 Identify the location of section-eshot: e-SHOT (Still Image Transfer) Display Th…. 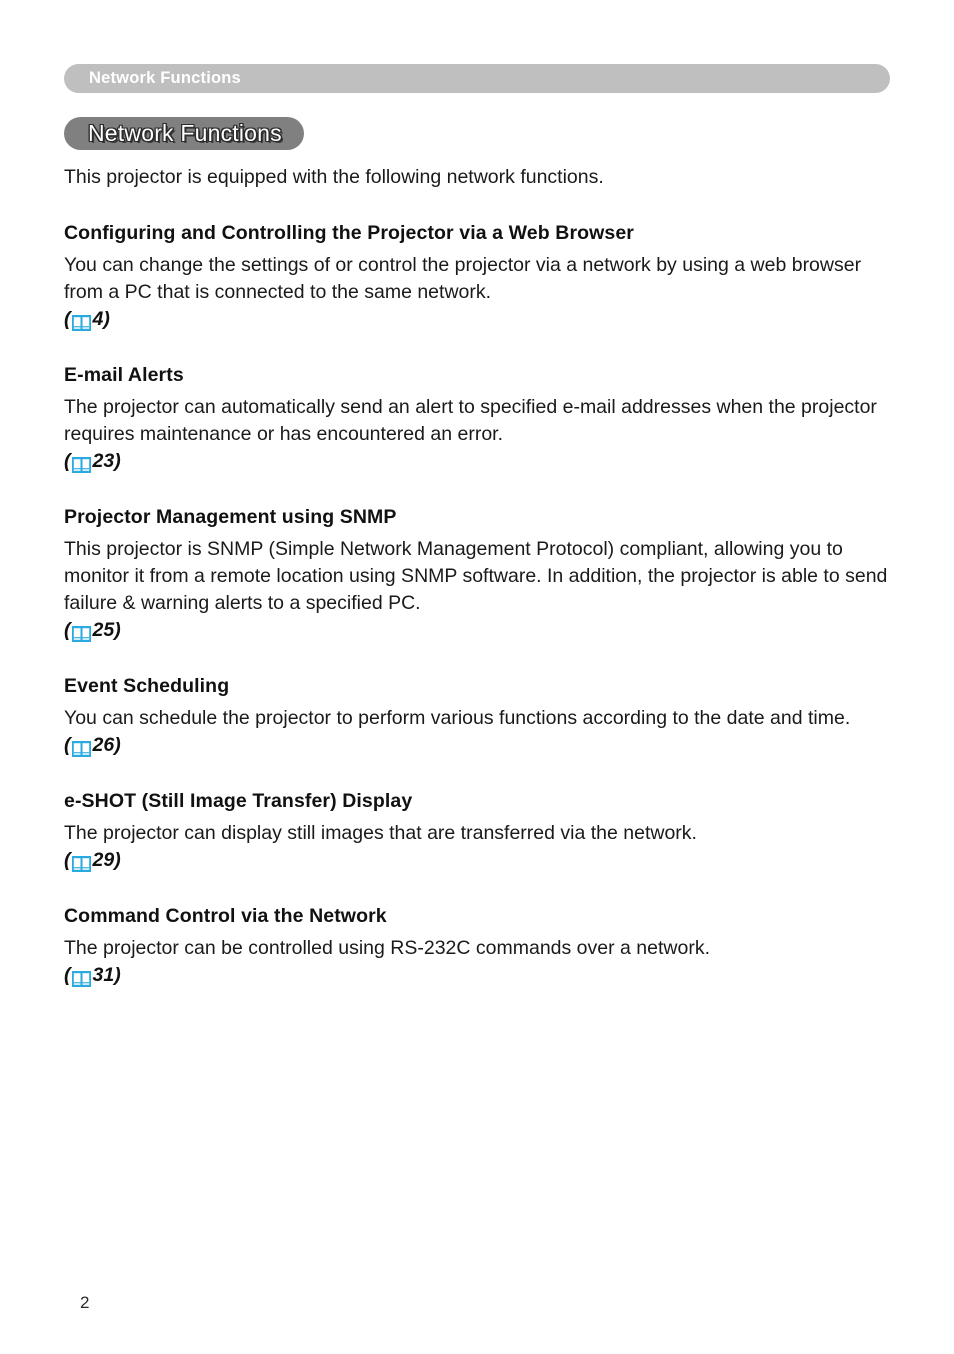
(477, 831).